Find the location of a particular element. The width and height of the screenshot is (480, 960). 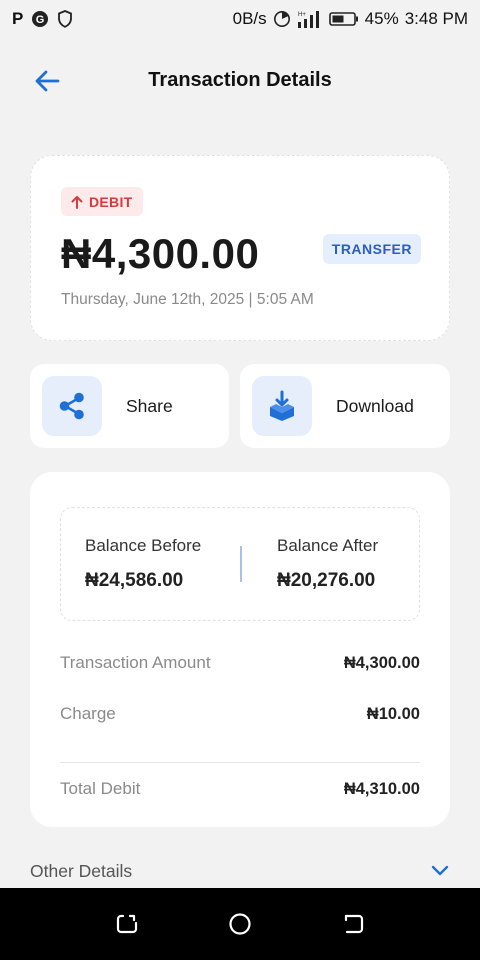

balance-divider is located at coordinates (241, 564).